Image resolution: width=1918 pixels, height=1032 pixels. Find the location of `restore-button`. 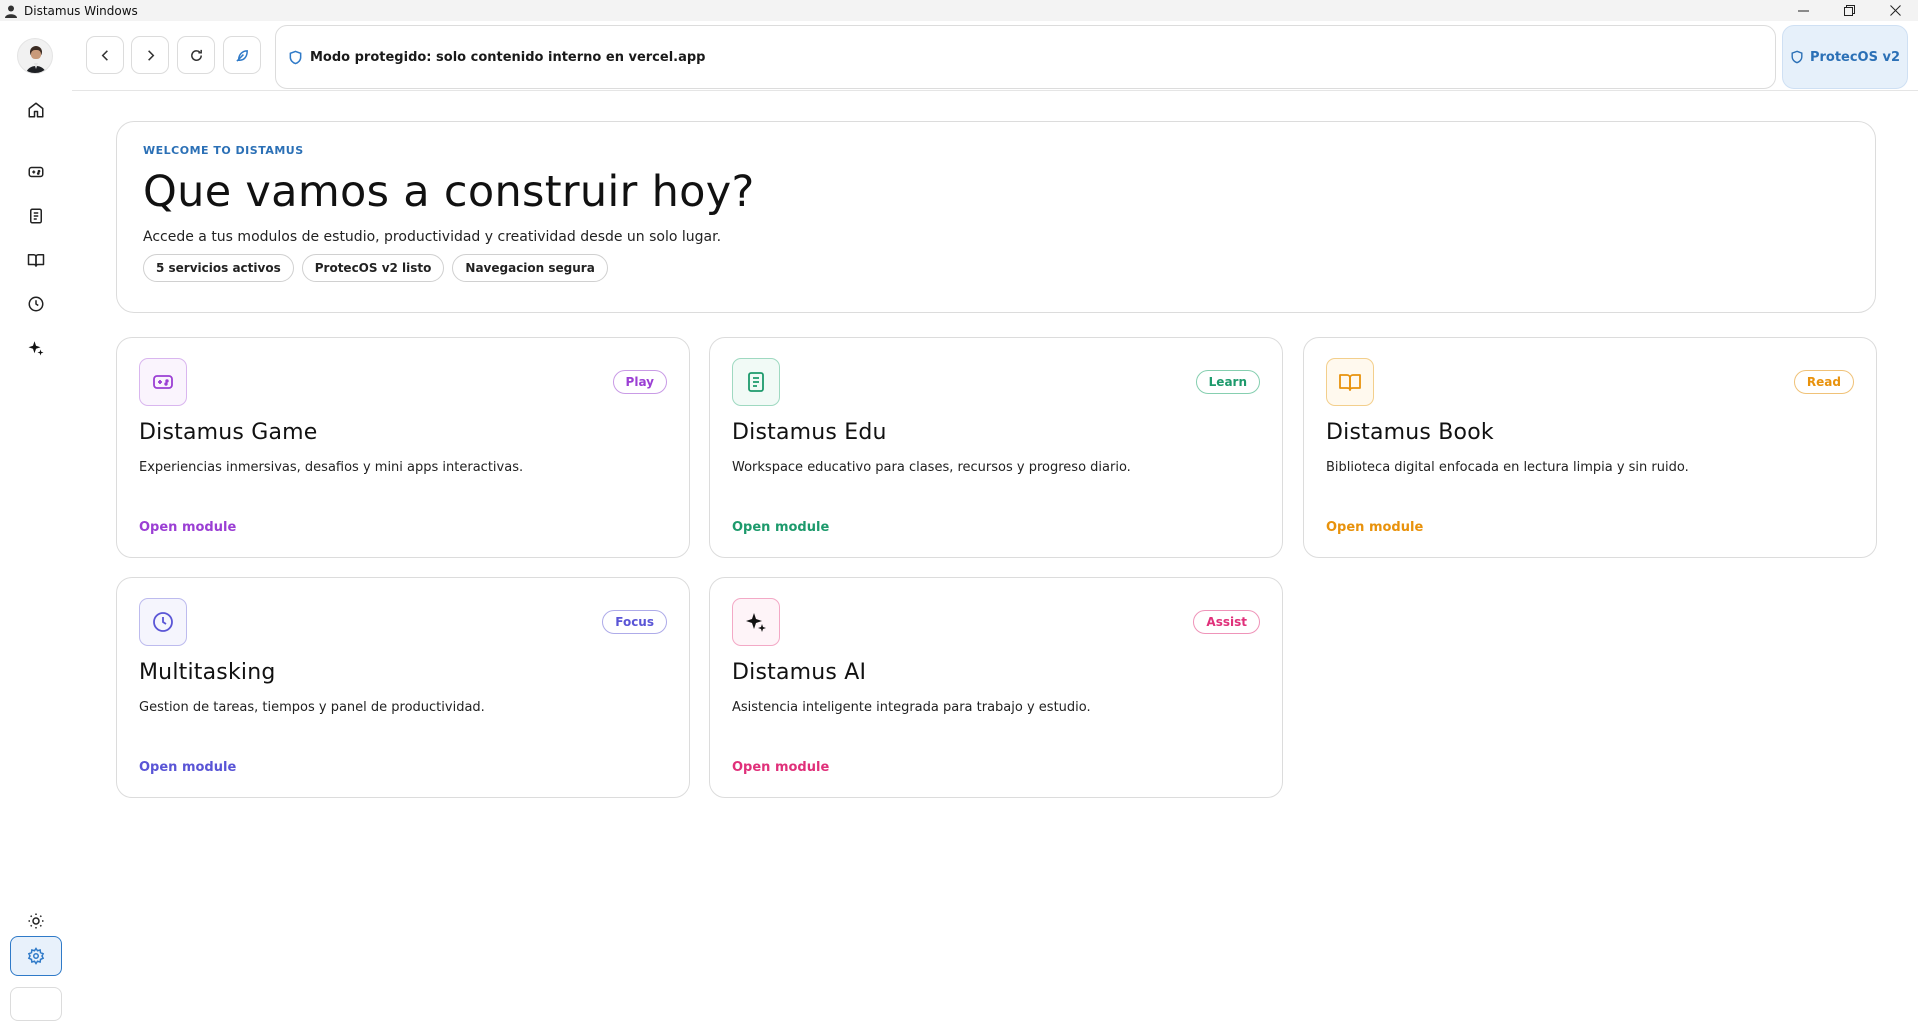

restore-button is located at coordinates (1849, 10).